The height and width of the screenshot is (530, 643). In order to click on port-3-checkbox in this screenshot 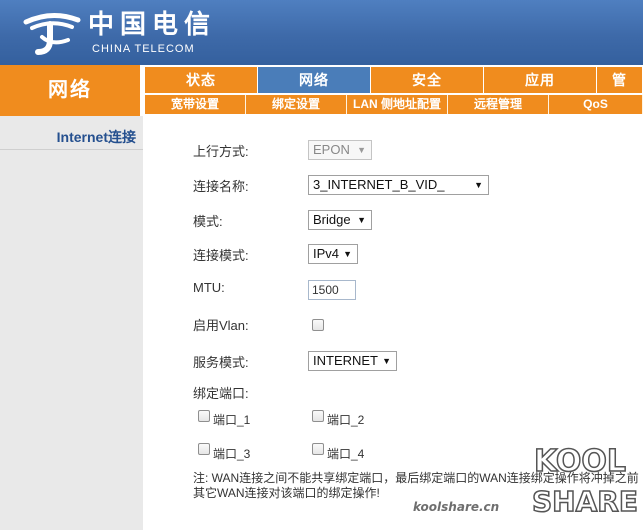, I will do `click(204, 449)`.